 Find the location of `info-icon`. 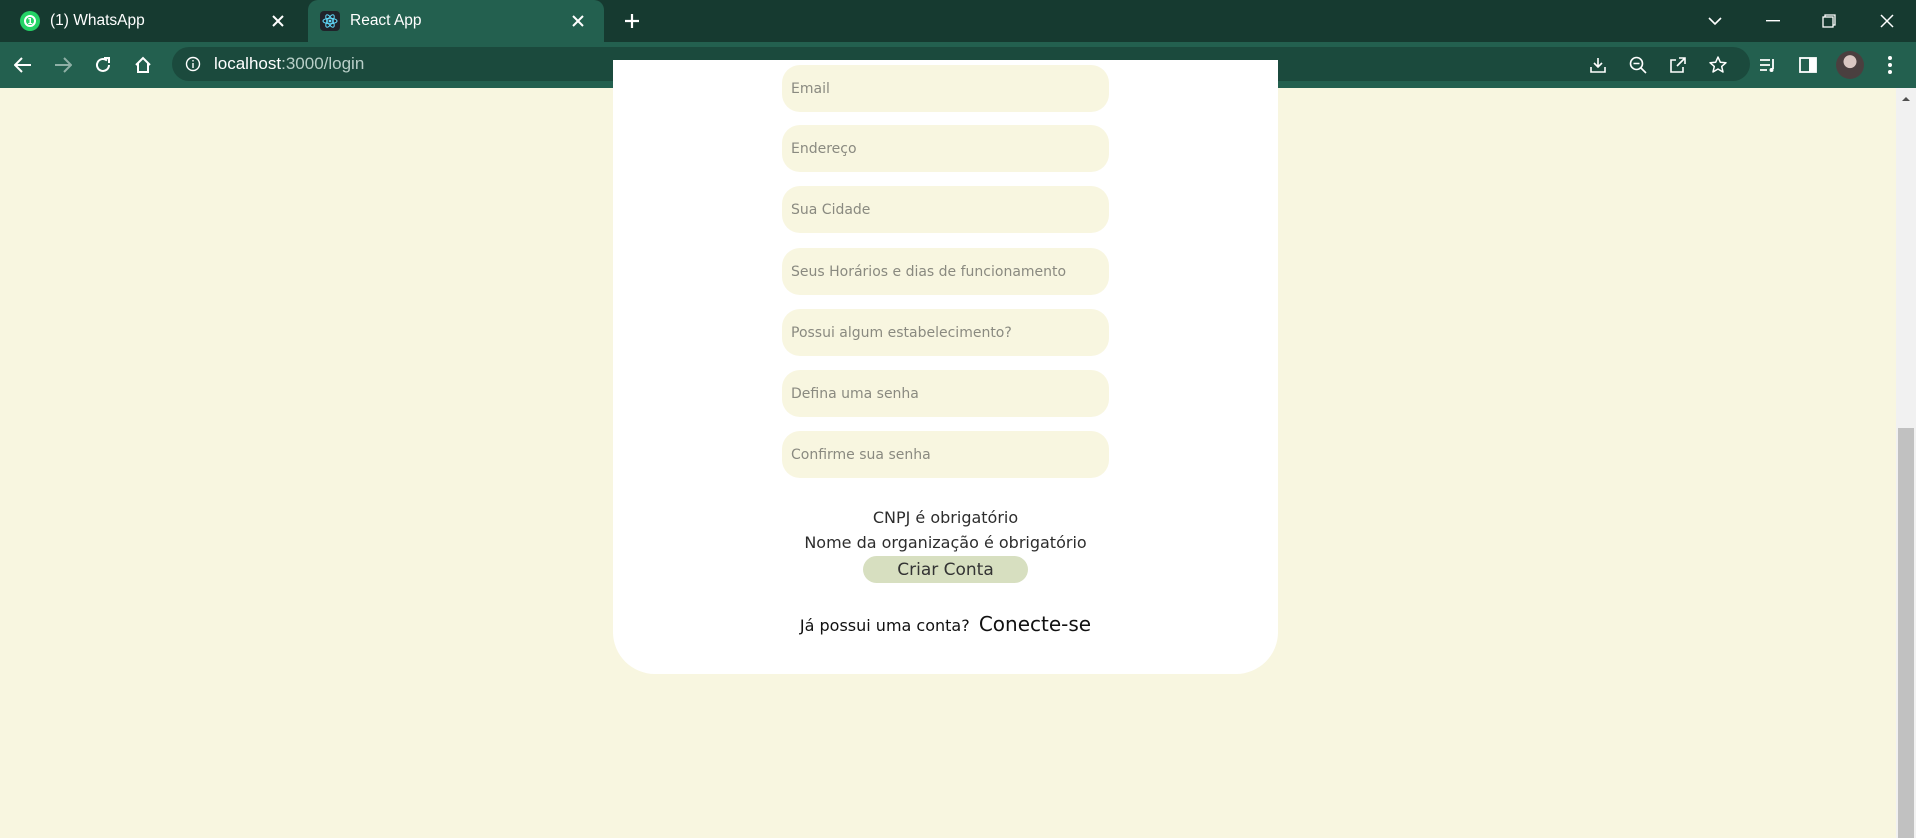

info-icon is located at coordinates (193, 64).